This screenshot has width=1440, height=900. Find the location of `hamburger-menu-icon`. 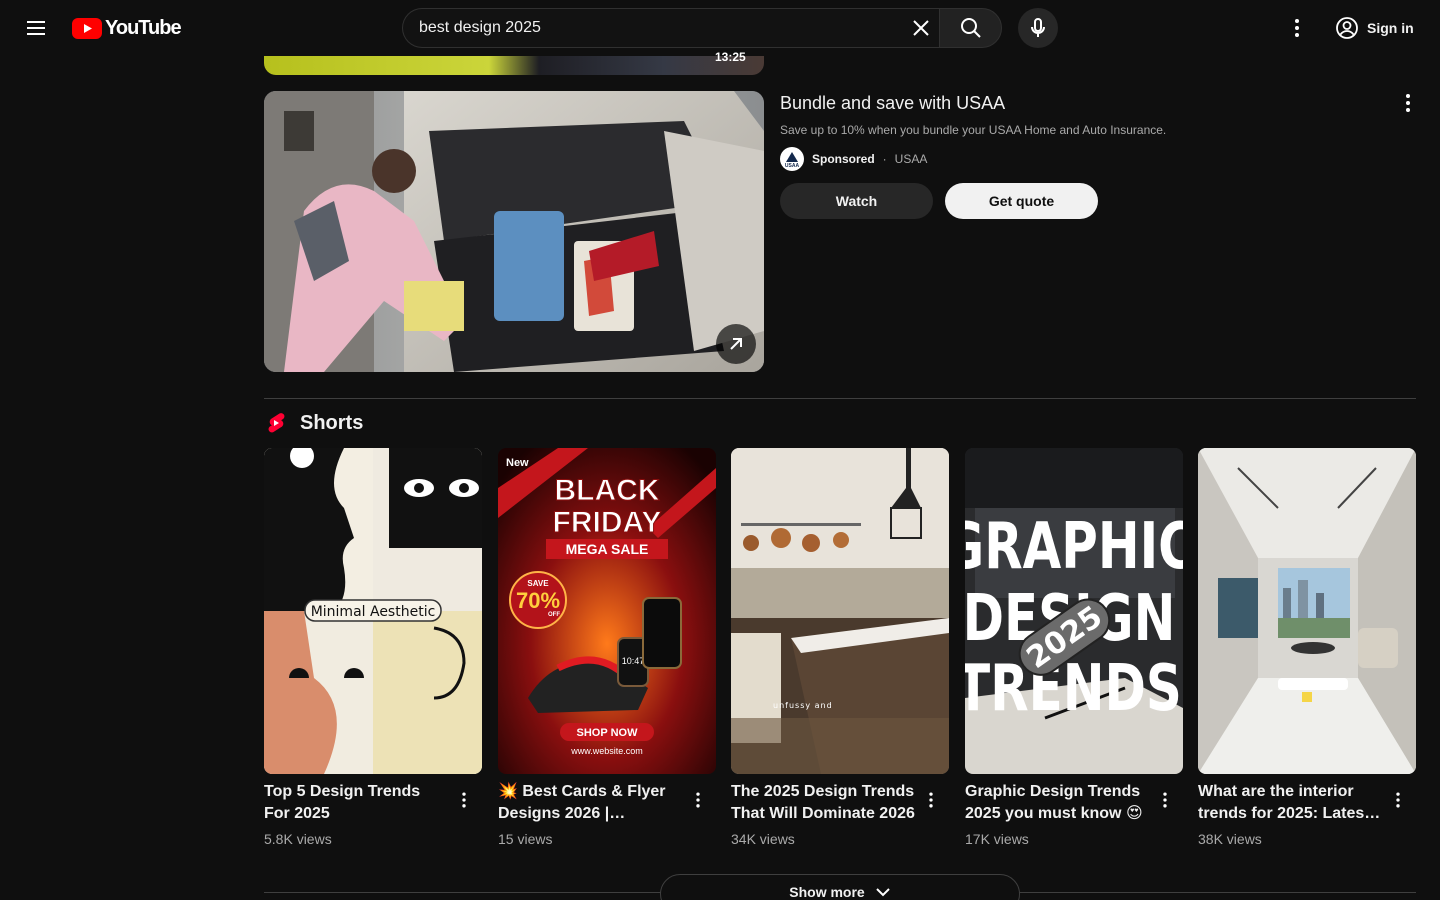

hamburger-menu-icon is located at coordinates (36, 28).